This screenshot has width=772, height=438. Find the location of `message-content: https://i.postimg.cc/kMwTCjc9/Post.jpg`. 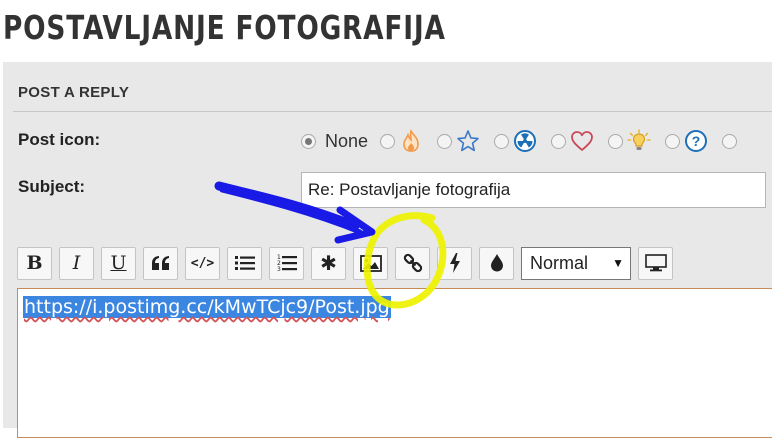

message-content: https://i.postimg.cc/kMwTCjc9/Post.jpg is located at coordinates (207, 307).